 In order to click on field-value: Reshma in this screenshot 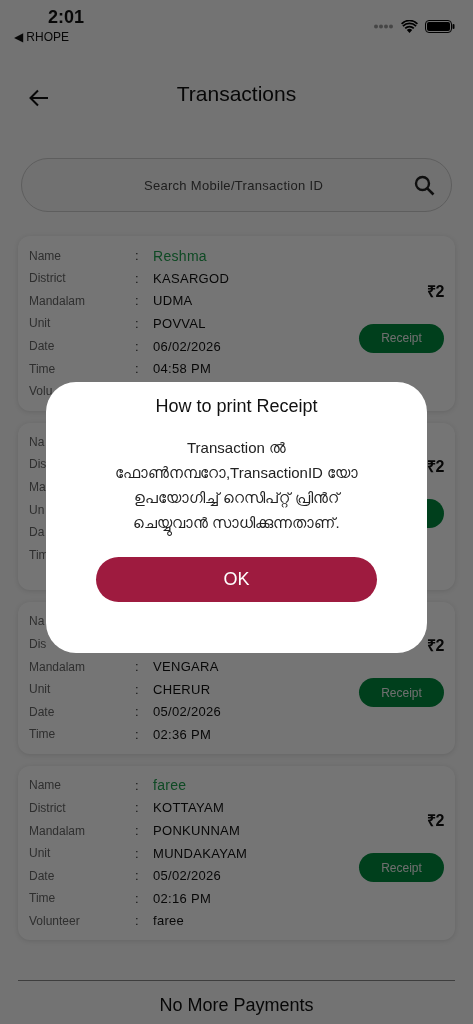, I will do `click(180, 255)`.